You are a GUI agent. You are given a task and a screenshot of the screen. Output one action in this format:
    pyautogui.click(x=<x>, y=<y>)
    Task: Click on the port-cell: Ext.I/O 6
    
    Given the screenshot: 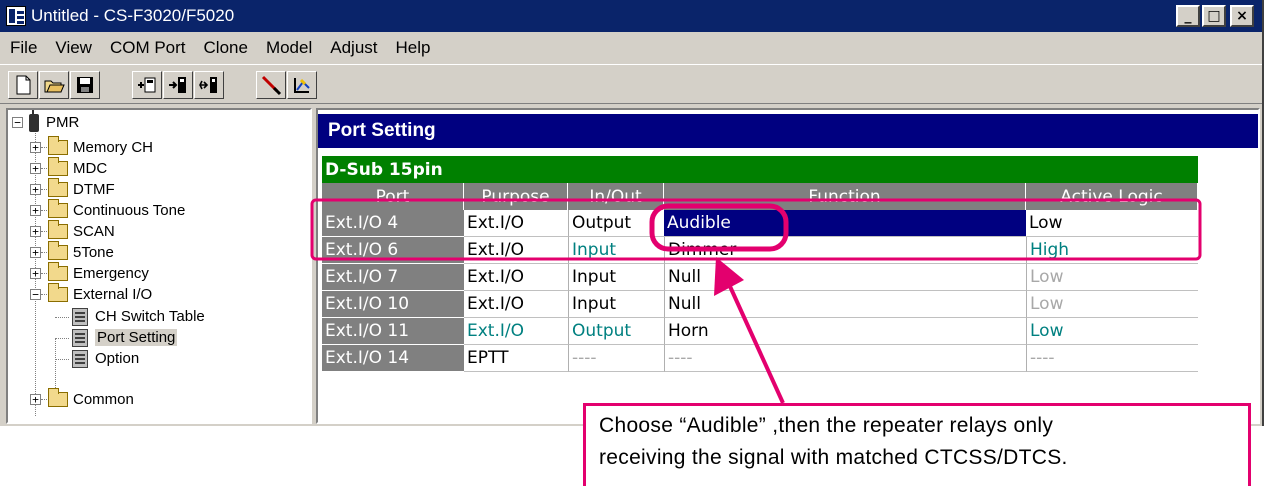 What is the action you would take?
    pyautogui.click(x=393, y=250)
    